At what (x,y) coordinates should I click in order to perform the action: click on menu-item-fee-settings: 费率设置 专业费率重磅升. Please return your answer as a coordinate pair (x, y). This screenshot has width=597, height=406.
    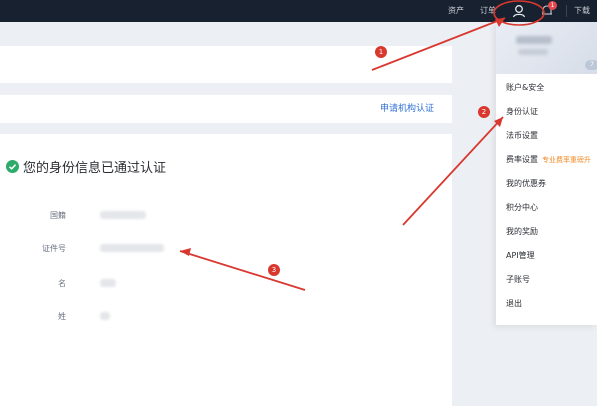
    Looking at the image, I should click on (548, 160).